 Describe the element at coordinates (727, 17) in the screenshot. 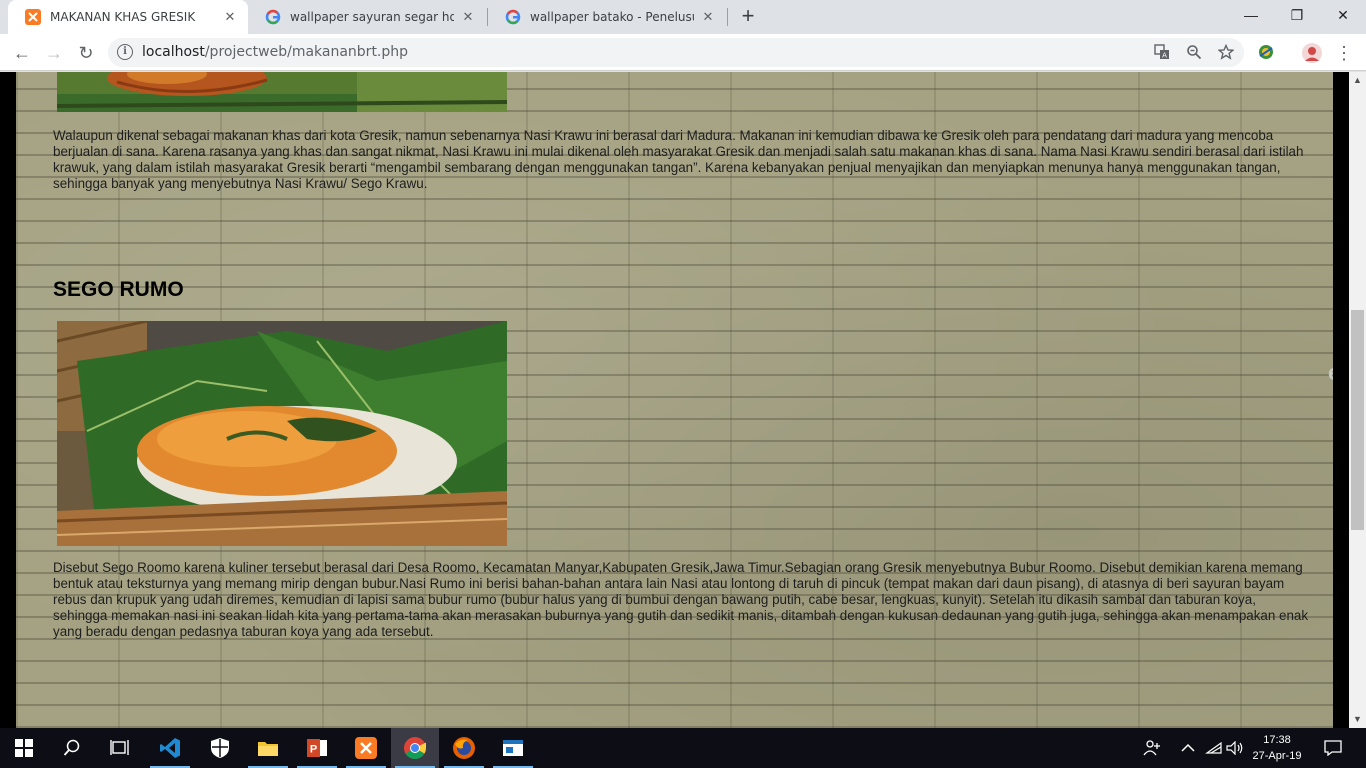

I see `tab-separator` at that location.